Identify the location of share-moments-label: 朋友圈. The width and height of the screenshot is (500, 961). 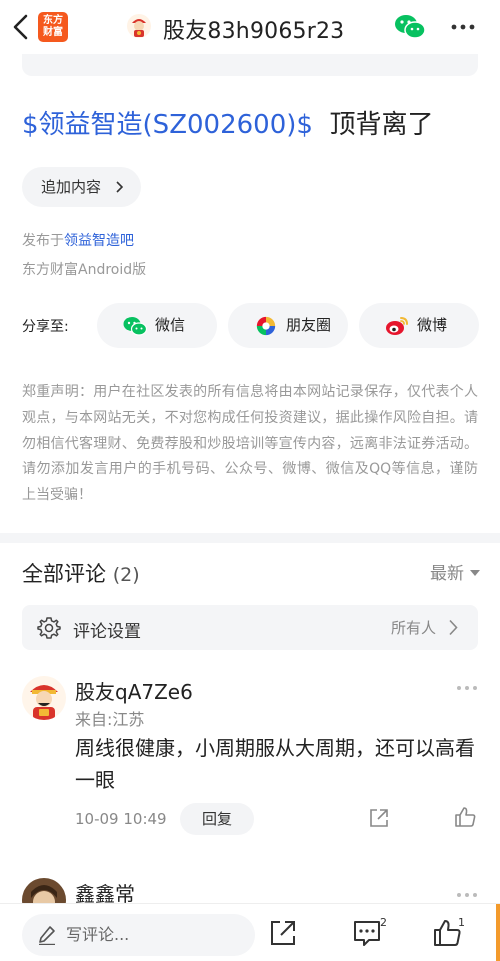
(309, 325).